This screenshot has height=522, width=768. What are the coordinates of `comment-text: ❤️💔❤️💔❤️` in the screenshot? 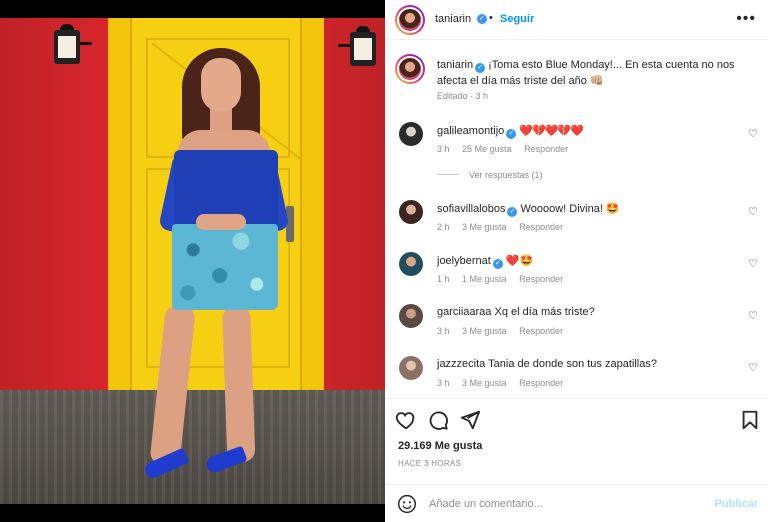 It's located at (551, 131).